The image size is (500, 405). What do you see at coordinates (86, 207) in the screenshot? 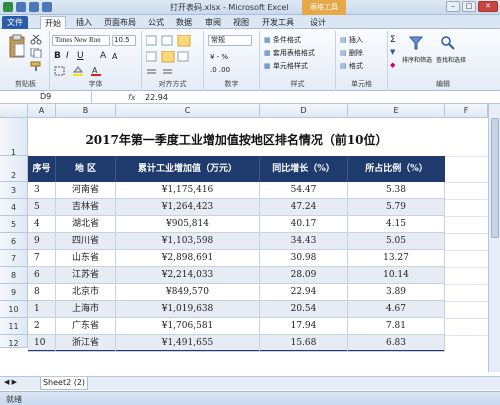
I see `table-cell: 吉林省` at bounding box center [86, 207].